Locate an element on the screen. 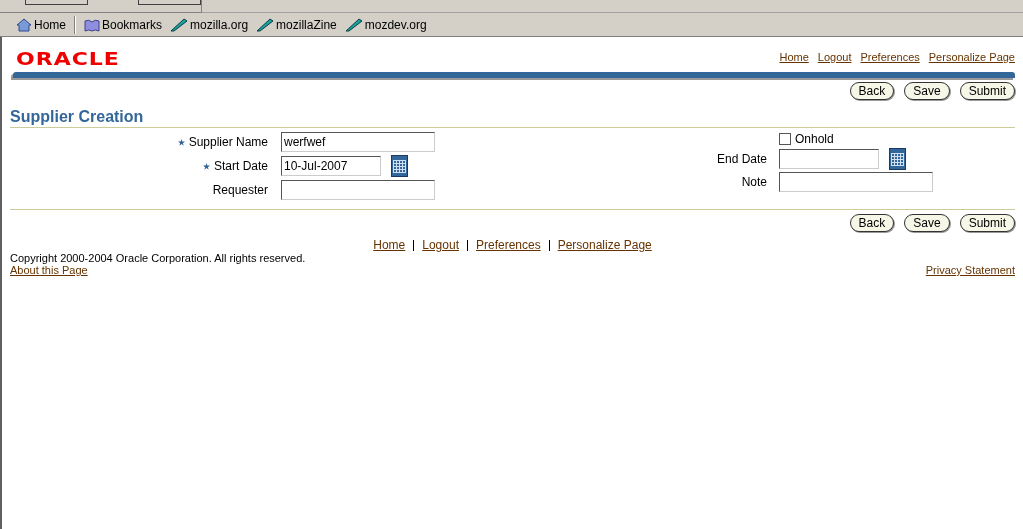 The height and width of the screenshot is (529, 1023). page-title: Supplier Creation is located at coordinates (512, 118).